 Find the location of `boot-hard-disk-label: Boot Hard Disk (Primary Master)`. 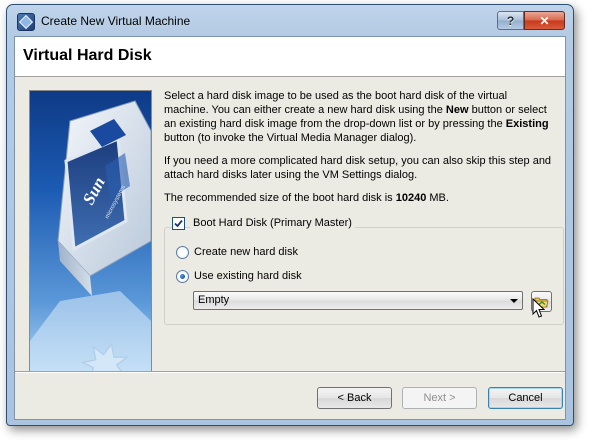

boot-hard-disk-label: Boot Hard Disk (Primary Master) is located at coordinates (272, 223).